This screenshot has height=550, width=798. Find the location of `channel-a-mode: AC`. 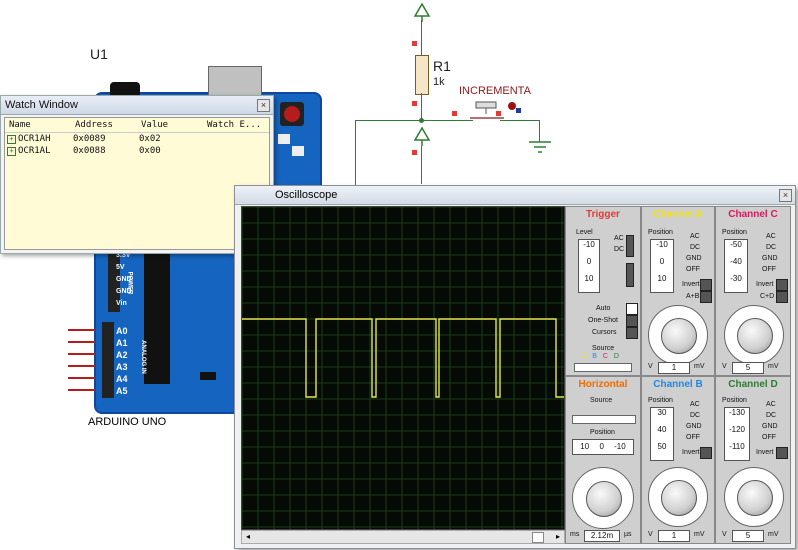

channel-a-mode: AC is located at coordinates (695, 236).